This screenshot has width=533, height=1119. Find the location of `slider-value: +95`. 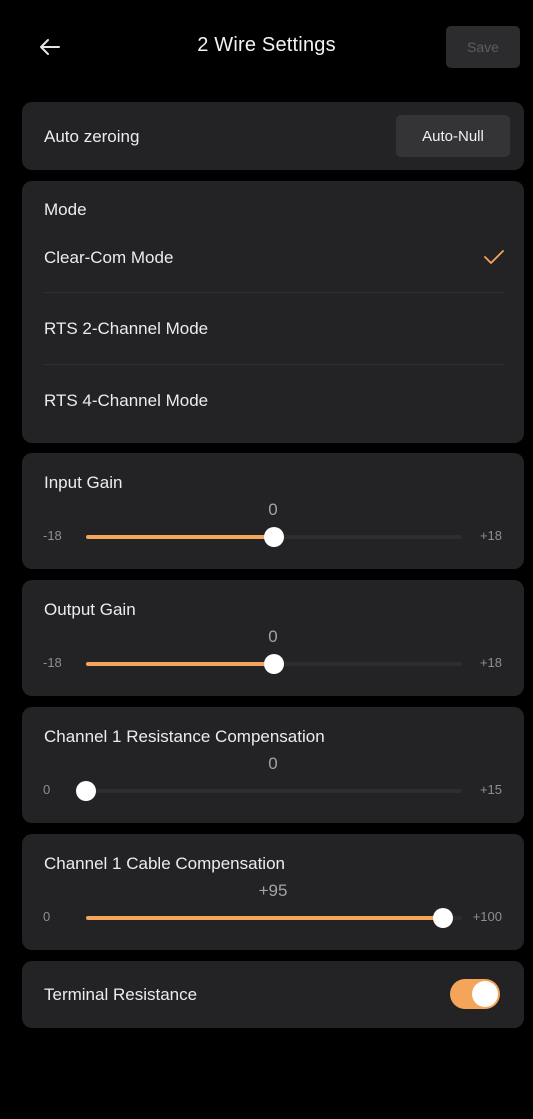

slider-value: +95 is located at coordinates (273, 890).